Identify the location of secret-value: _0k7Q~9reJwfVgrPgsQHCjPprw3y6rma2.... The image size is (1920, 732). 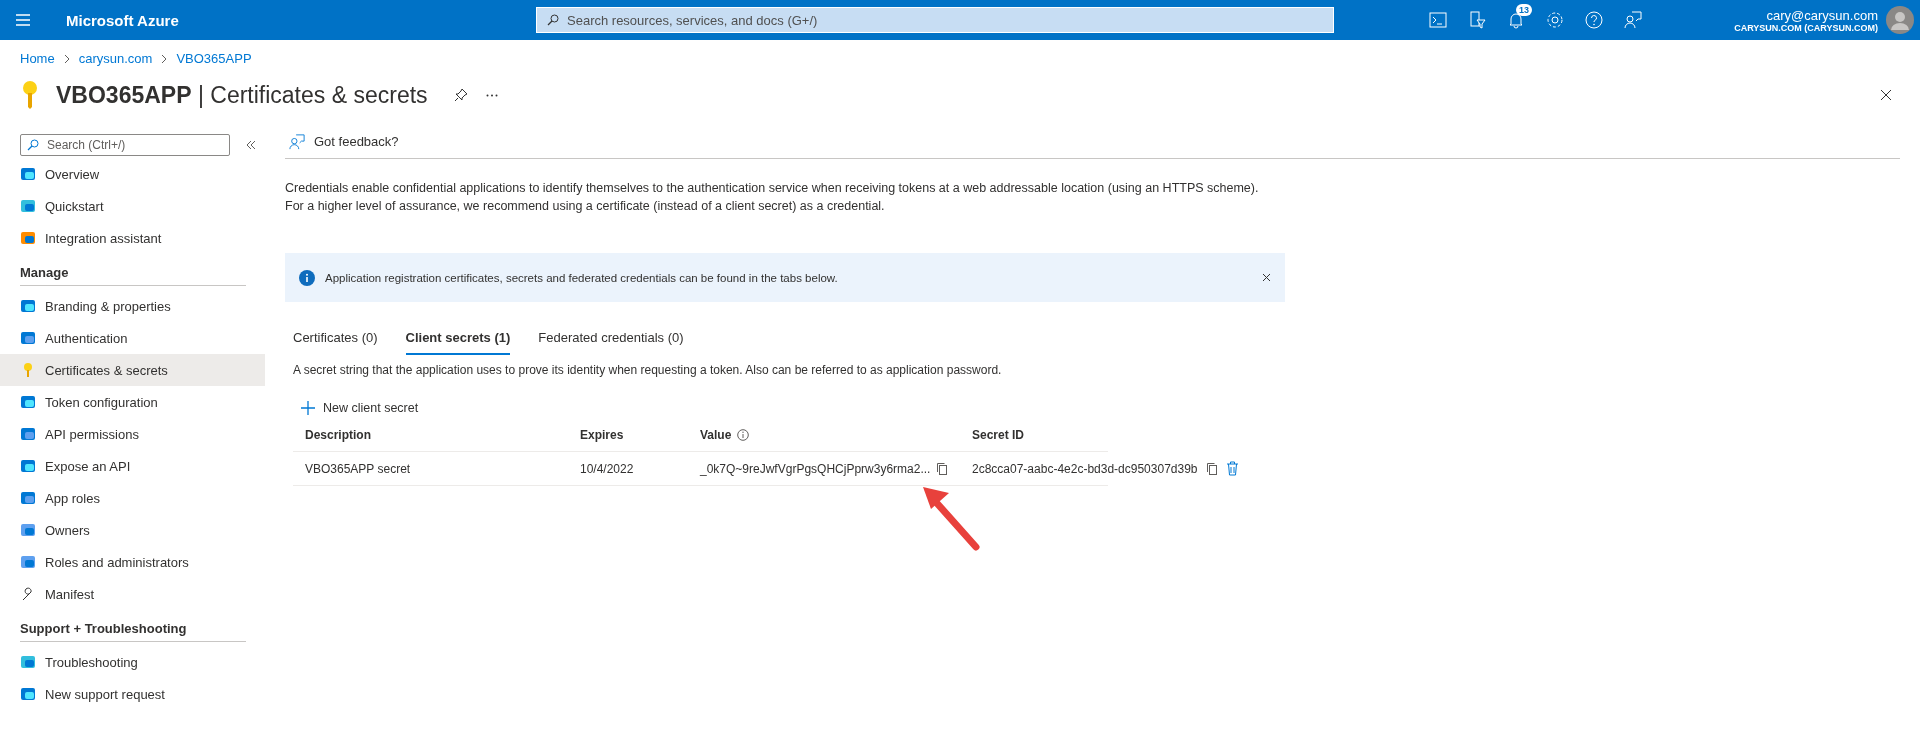
(815, 468).